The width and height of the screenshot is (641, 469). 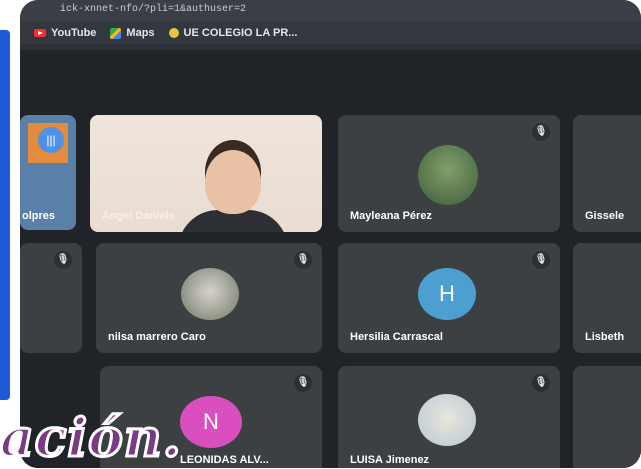 I want to click on bookmark-label: YouTube, so click(x=74, y=33).